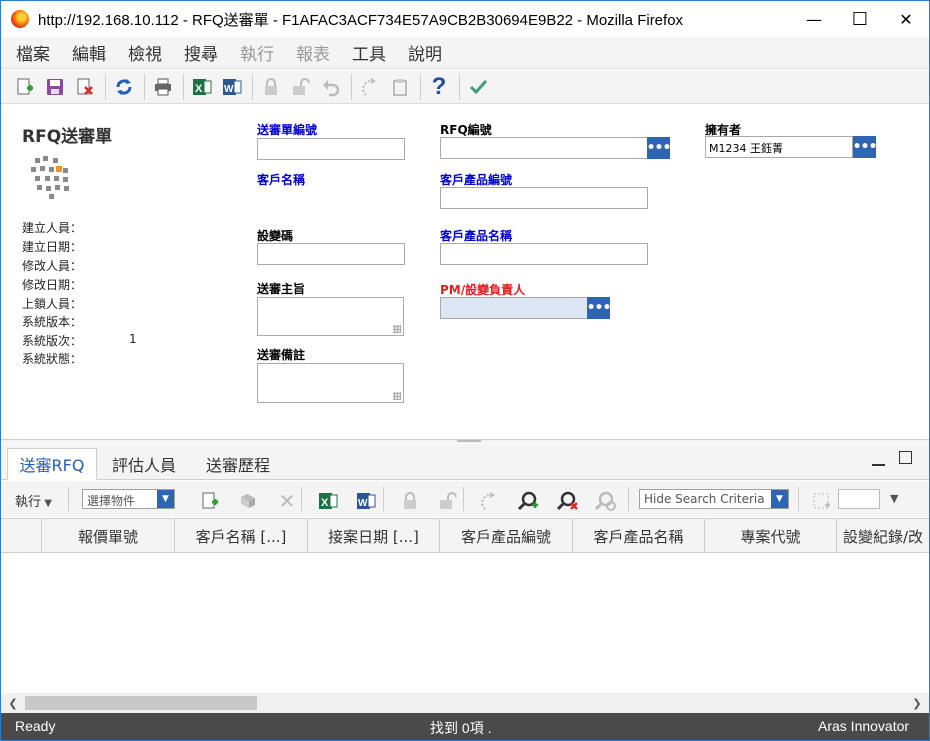  What do you see at coordinates (878, 465) in the screenshot?
I see `tabs-minimize-icon` at bounding box center [878, 465].